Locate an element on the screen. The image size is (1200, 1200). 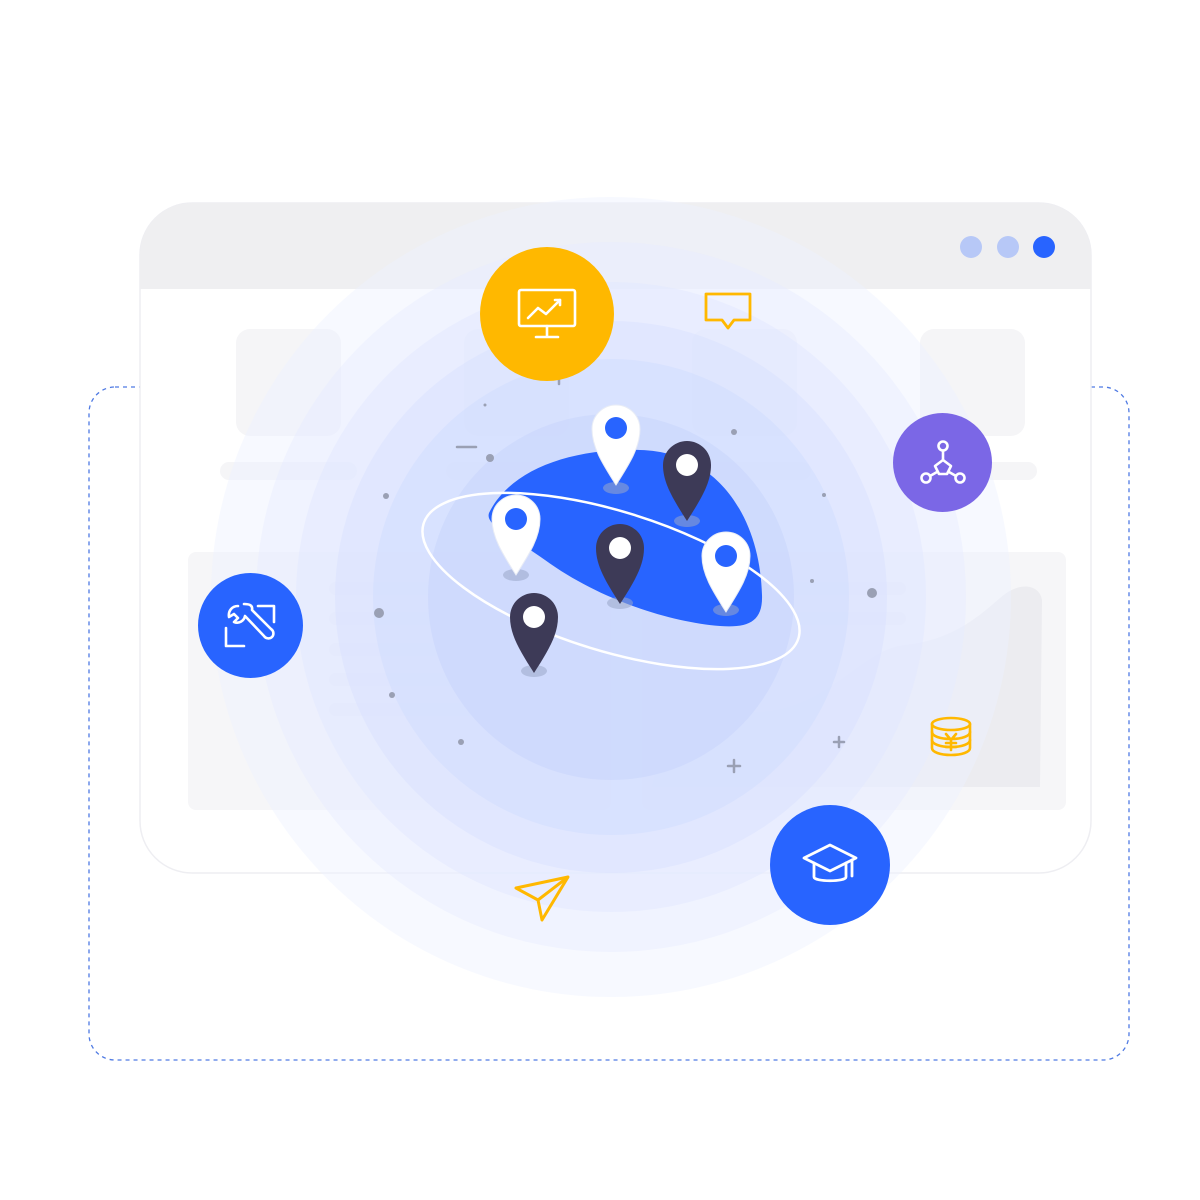
paper-plane-icon is located at coordinates (542, 898).